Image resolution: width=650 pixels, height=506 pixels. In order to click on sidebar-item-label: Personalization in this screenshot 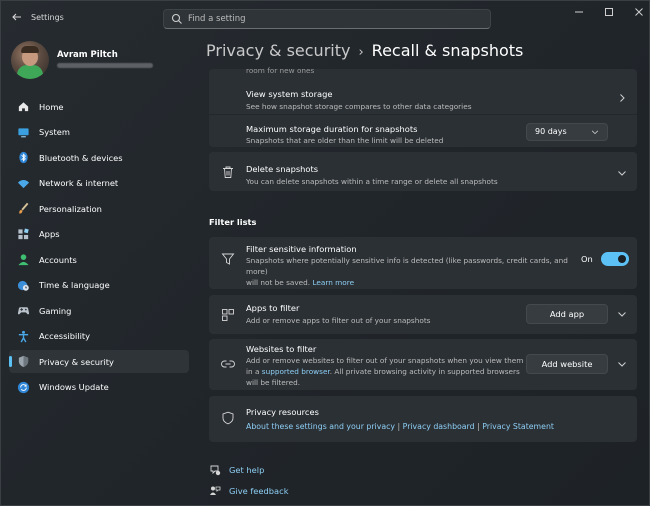, I will do `click(70, 208)`.